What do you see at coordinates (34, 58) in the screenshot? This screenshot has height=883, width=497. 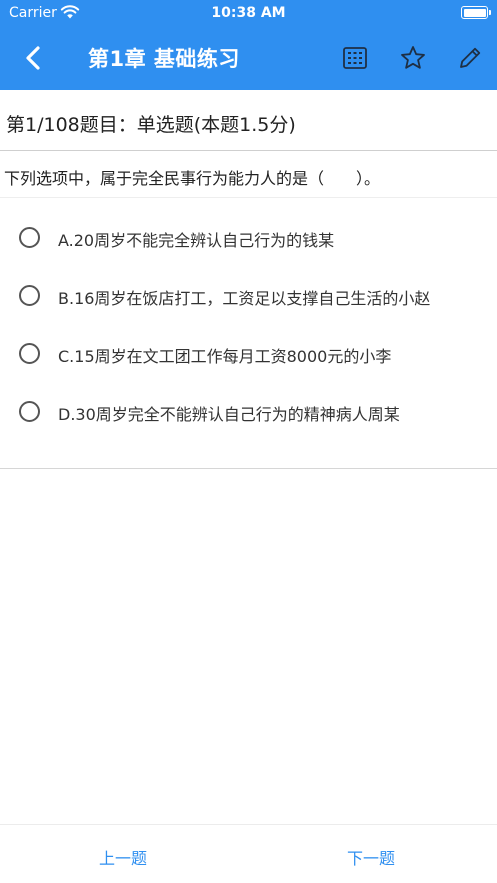 I see `chevron-left-icon` at bounding box center [34, 58].